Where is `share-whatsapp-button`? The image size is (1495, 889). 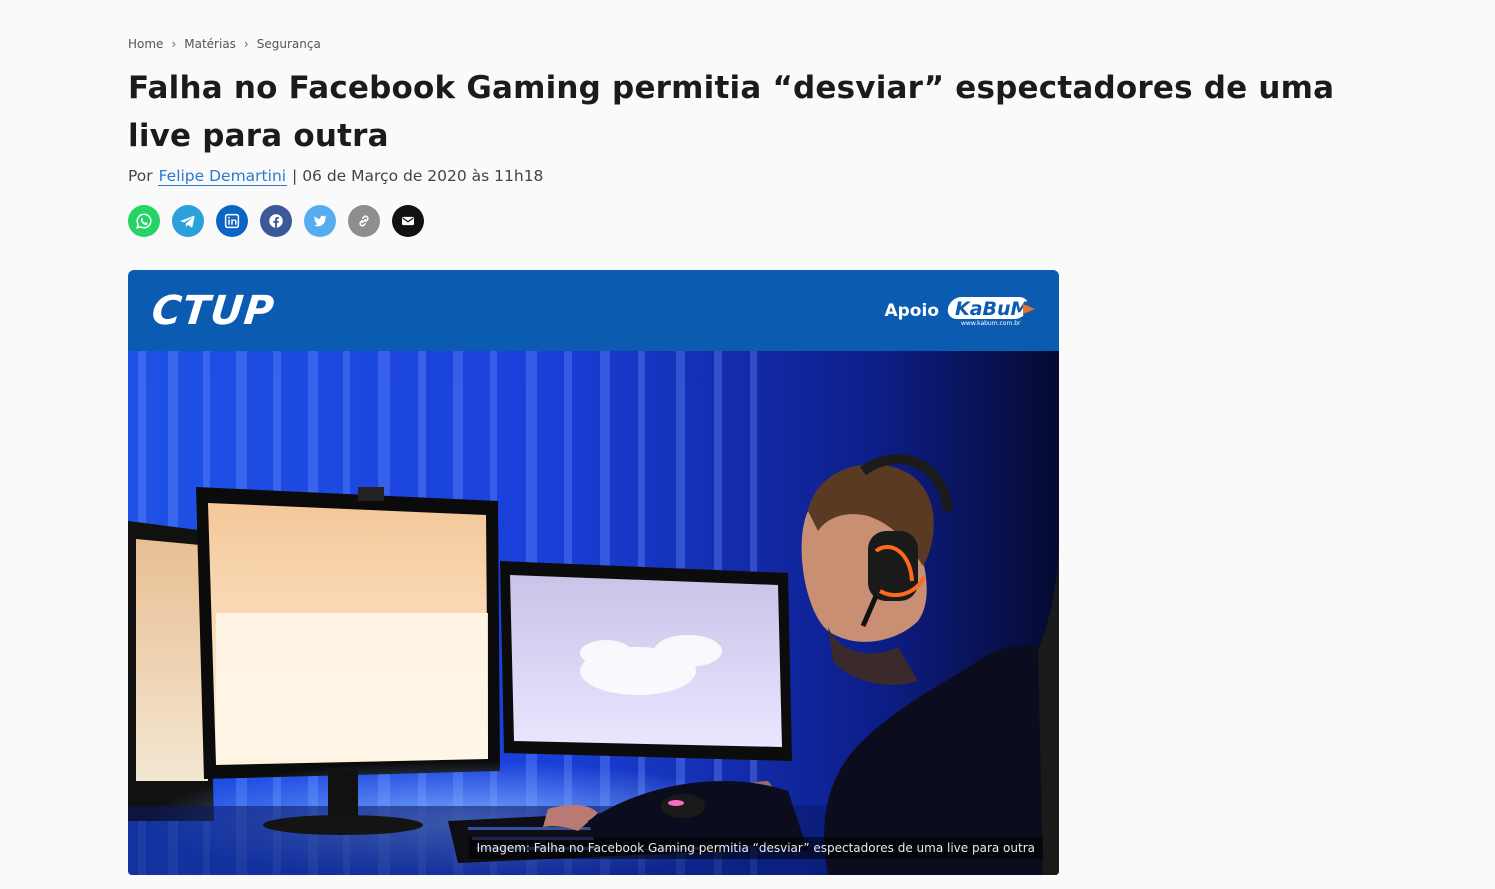
share-whatsapp-button is located at coordinates (144, 221).